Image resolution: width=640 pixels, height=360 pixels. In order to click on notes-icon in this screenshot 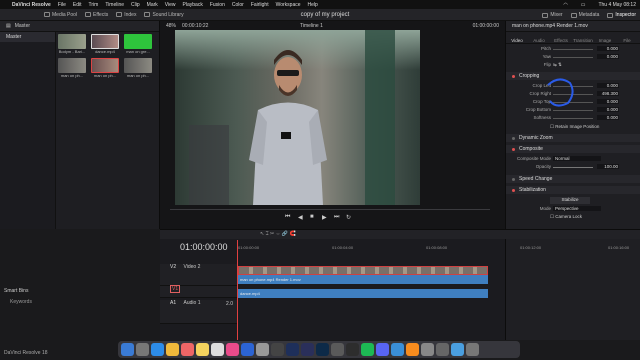, I will do `click(202, 349)`.